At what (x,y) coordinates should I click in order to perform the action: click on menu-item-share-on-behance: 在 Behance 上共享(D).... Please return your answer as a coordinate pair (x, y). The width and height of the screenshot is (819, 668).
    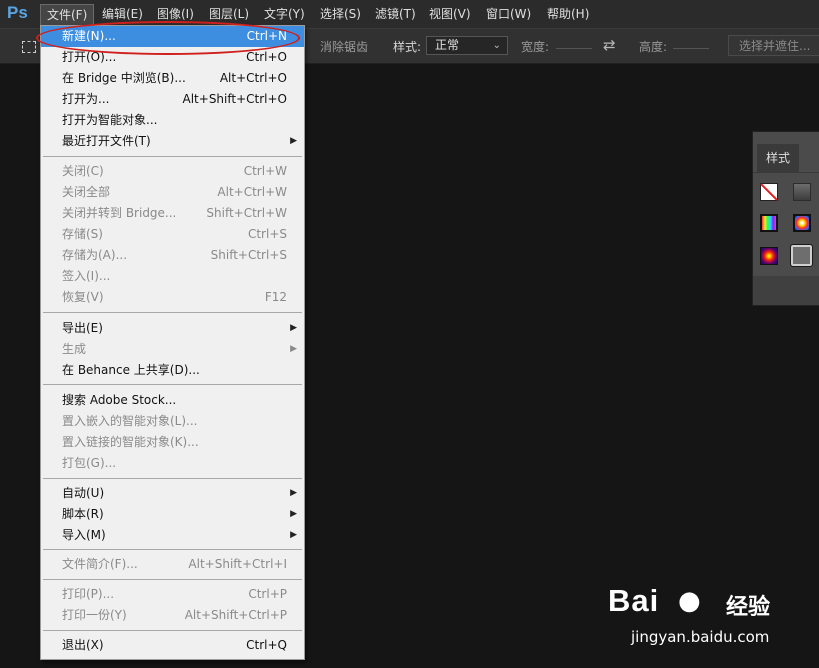
    Looking at the image, I should click on (172, 370).